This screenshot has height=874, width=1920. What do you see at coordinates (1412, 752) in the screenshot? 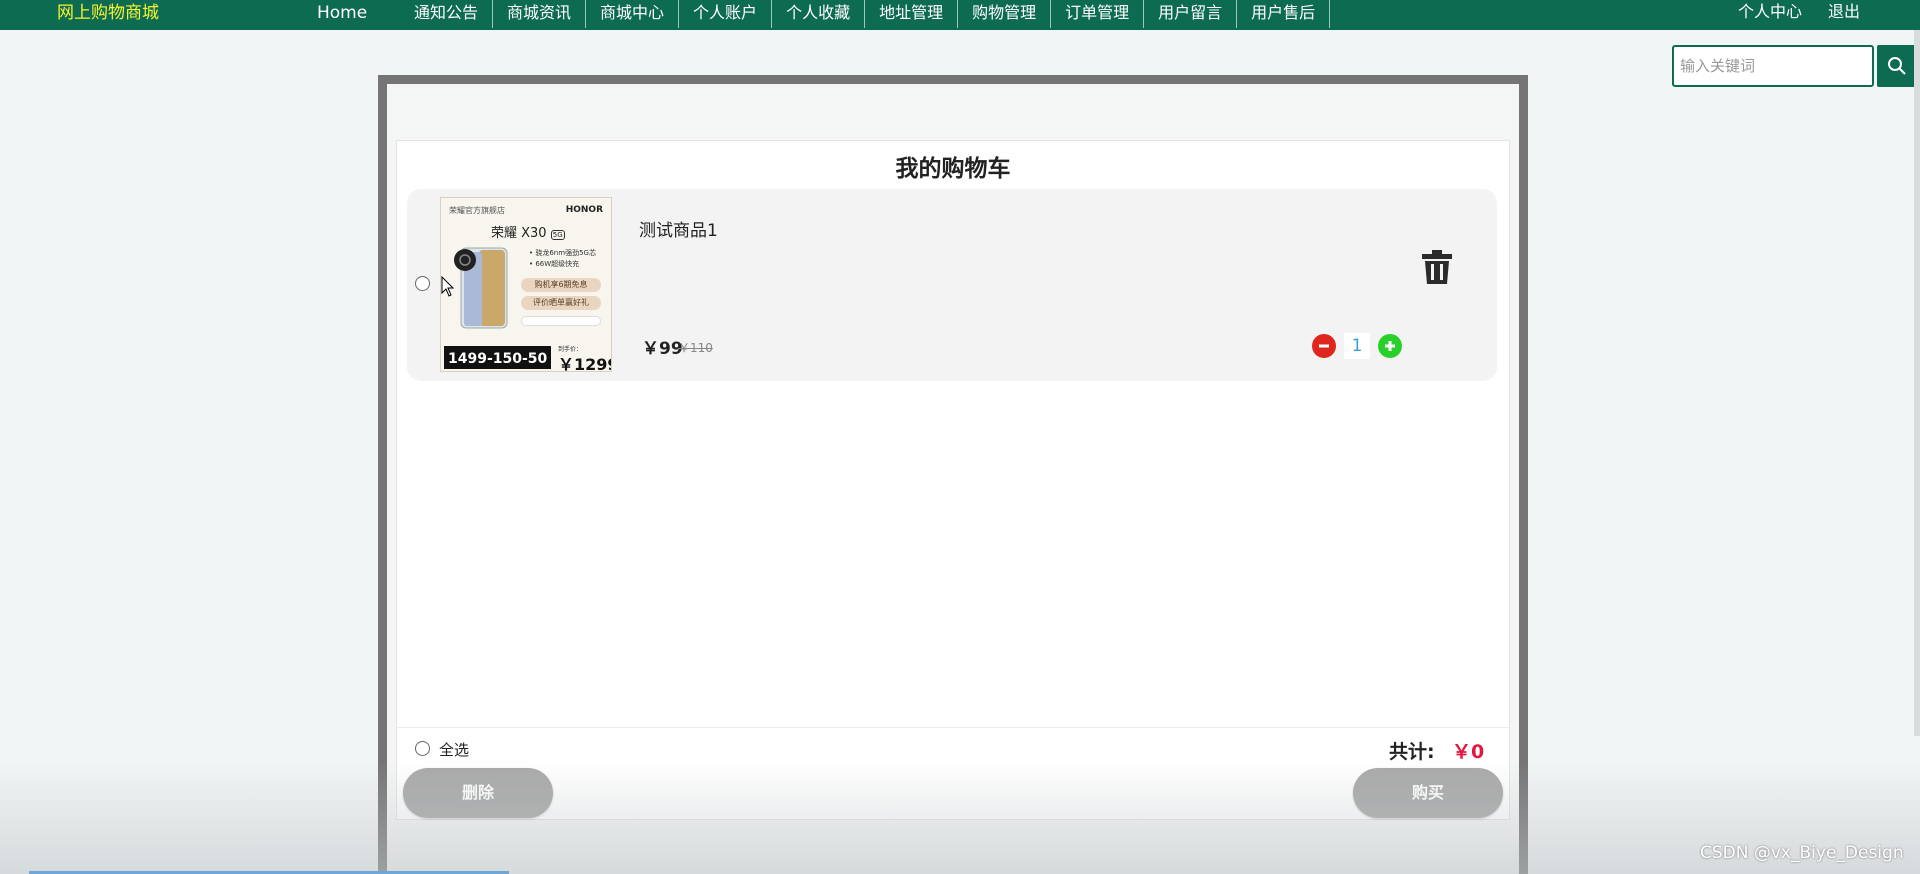
I see `total-label: 共计:` at bounding box center [1412, 752].